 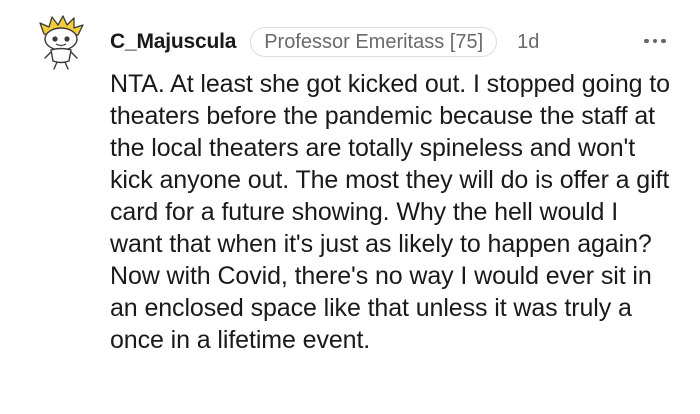 What do you see at coordinates (374, 42) in the screenshot?
I see `user-flair-badge: Professor Emeritass [75]` at bounding box center [374, 42].